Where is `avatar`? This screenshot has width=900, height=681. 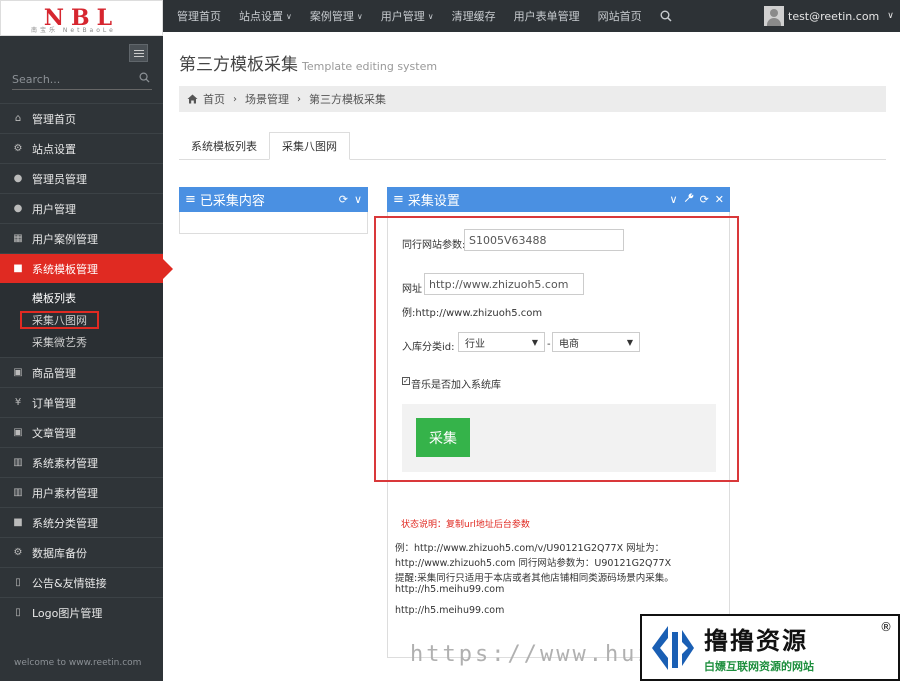 avatar is located at coordinates (774, 16).